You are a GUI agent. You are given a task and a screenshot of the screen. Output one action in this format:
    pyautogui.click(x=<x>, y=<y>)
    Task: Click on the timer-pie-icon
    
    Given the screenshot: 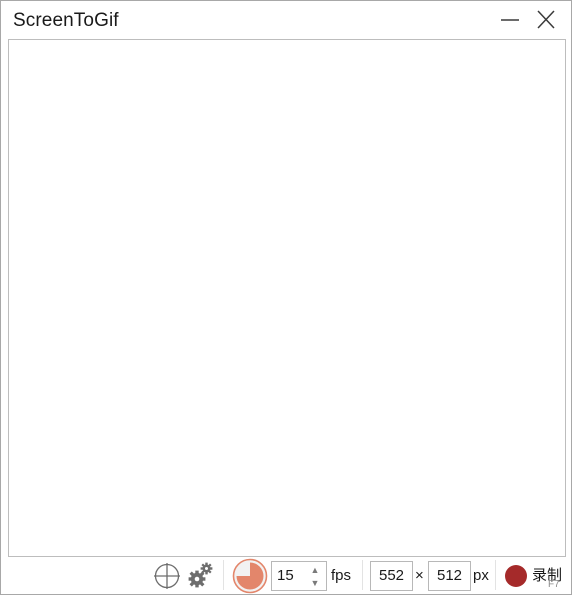 What is the action you would take?
    pyautogui.click(x=250, y=576)
    